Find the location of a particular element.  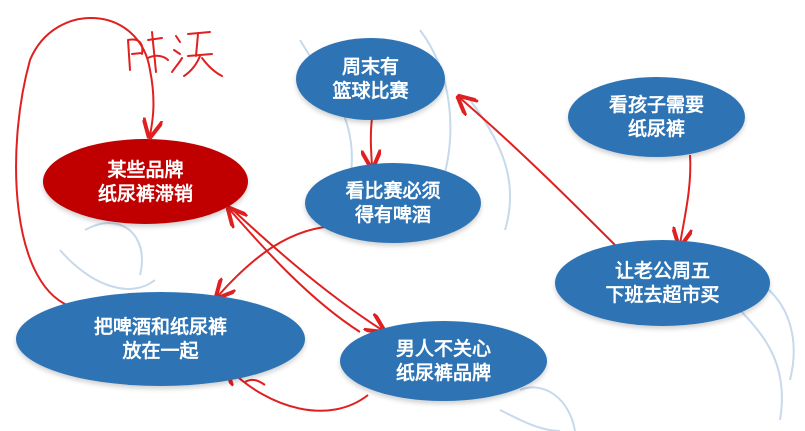

node-place-together: 把啤酒和纸尿裤 放在一起 is located at coordinates (160, 339).